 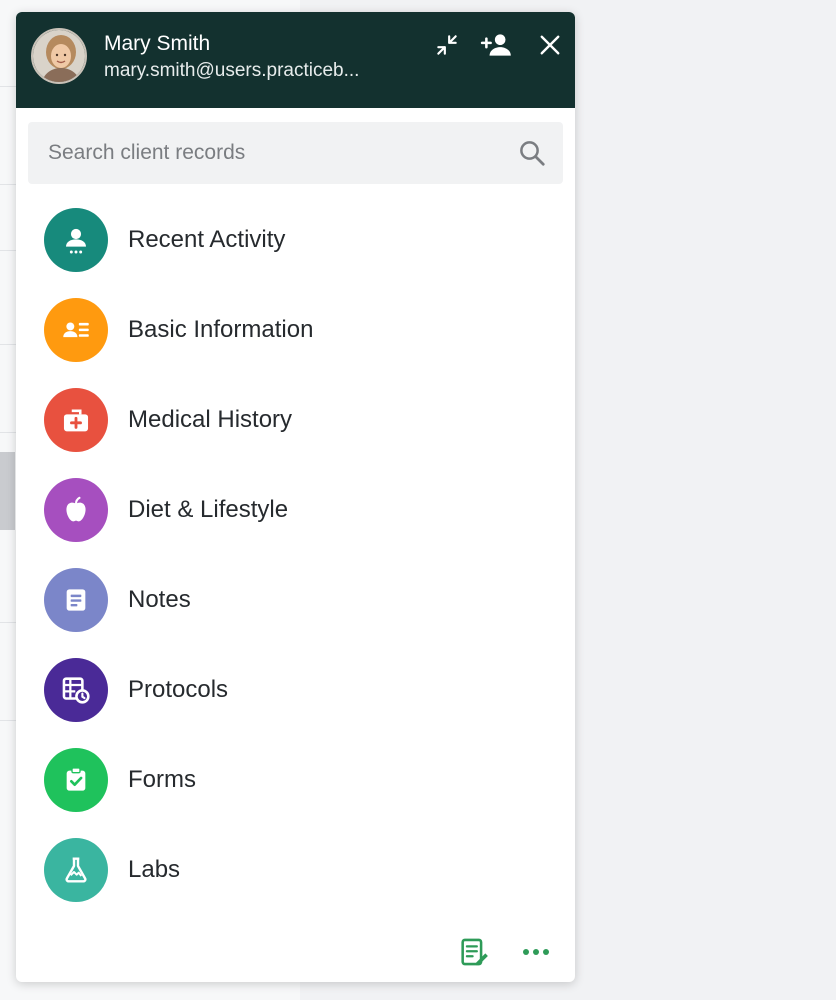 I want to click on more-icon, so click(x=536, y=952).